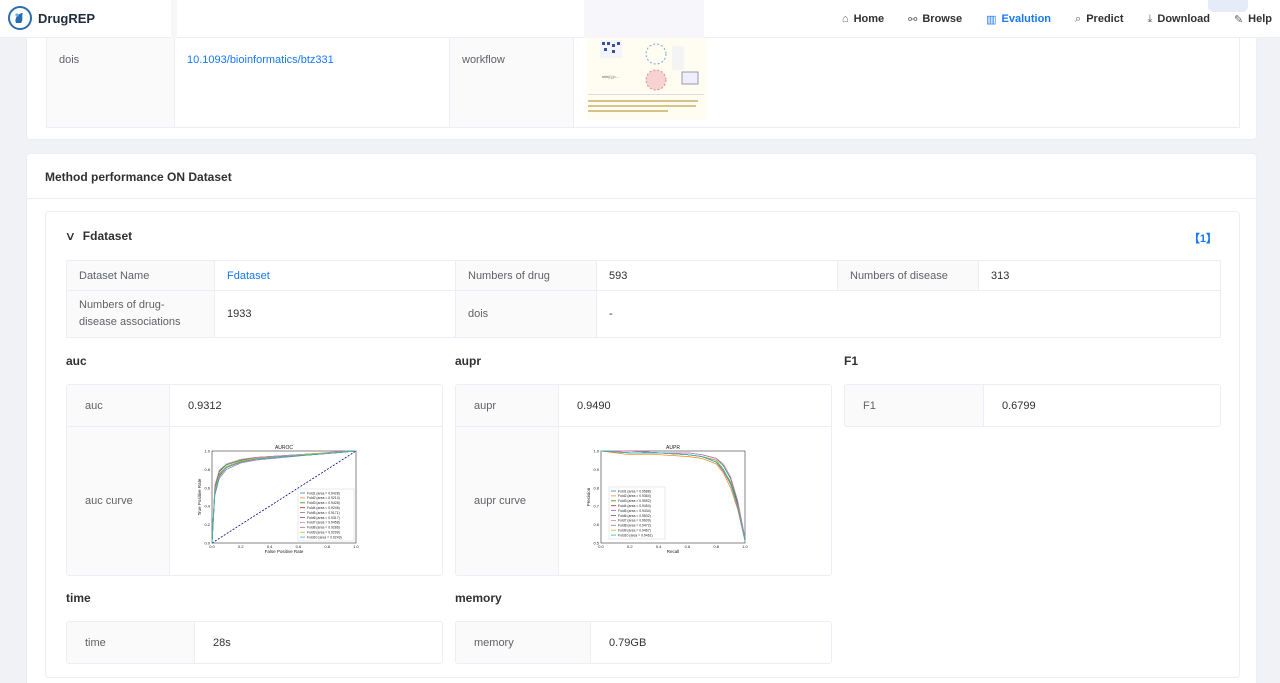 Image resolution: width=1280 pixels, height=683 pixels. What do you see at coordinates (596, 506) in the screenshot?
I see `y-tick-label: 0.7` at bounding box center [596, 506].